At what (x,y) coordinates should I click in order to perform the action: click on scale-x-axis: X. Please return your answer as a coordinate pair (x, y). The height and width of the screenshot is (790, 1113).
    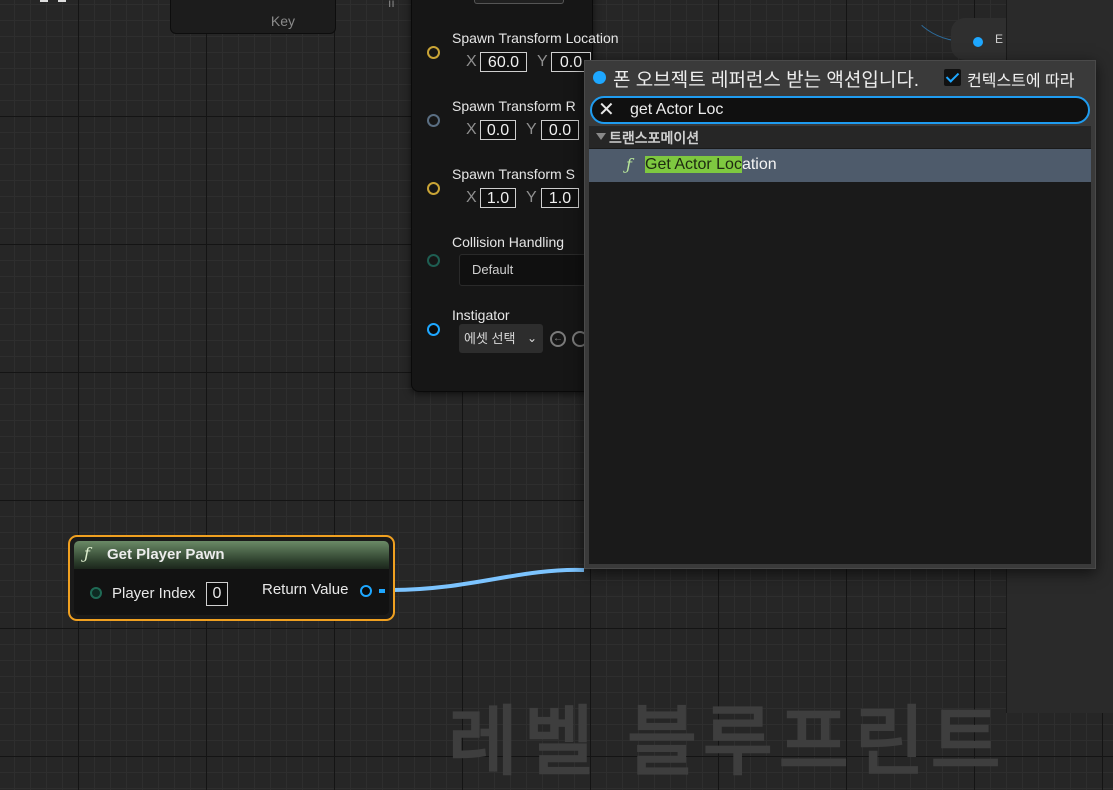
    Looking at the image, I should click on (471, 197).